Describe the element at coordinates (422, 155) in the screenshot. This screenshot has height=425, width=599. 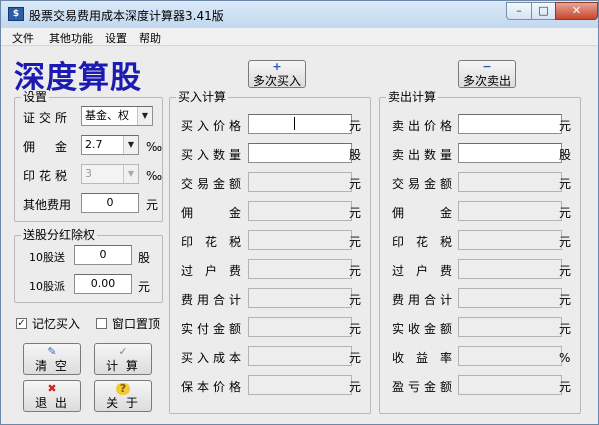
I see `sell-row-label: 卖出数量` at that location.